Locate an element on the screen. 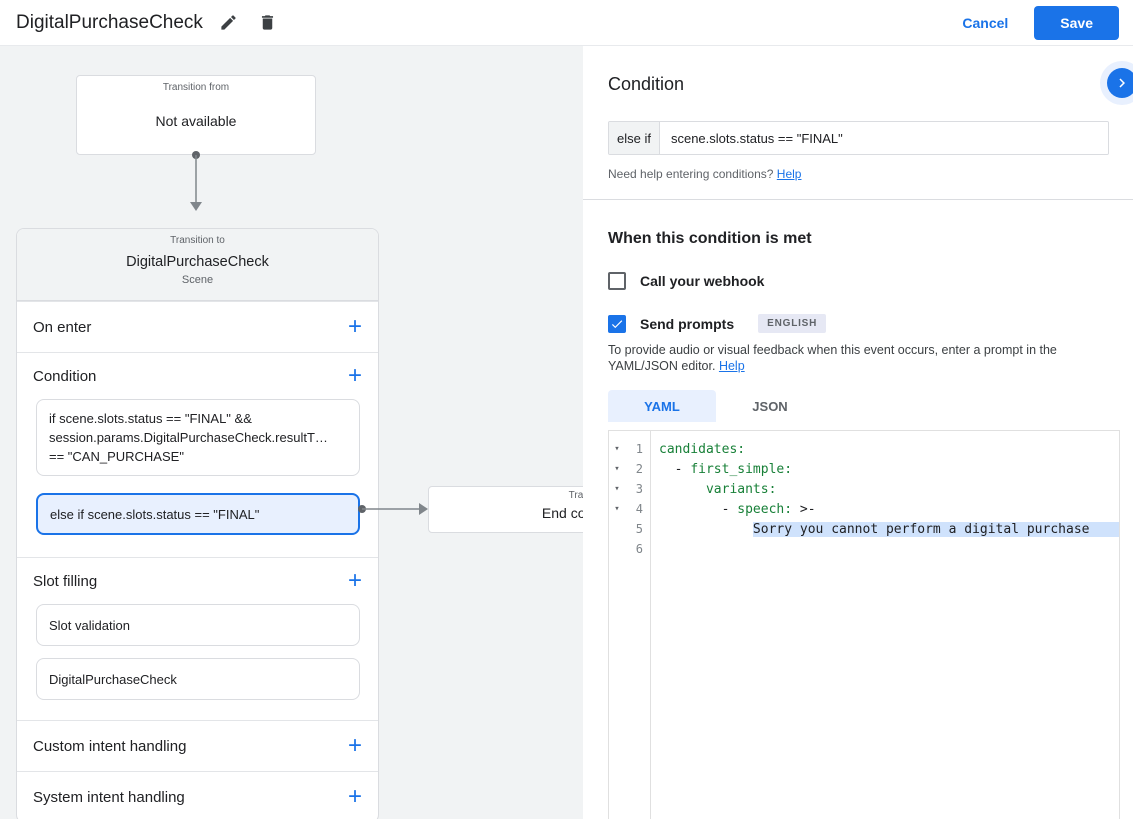 The height and width of the screenshot is (819, 1133). gutter-row: ▾ 4 is located at coordinates (629, 509).